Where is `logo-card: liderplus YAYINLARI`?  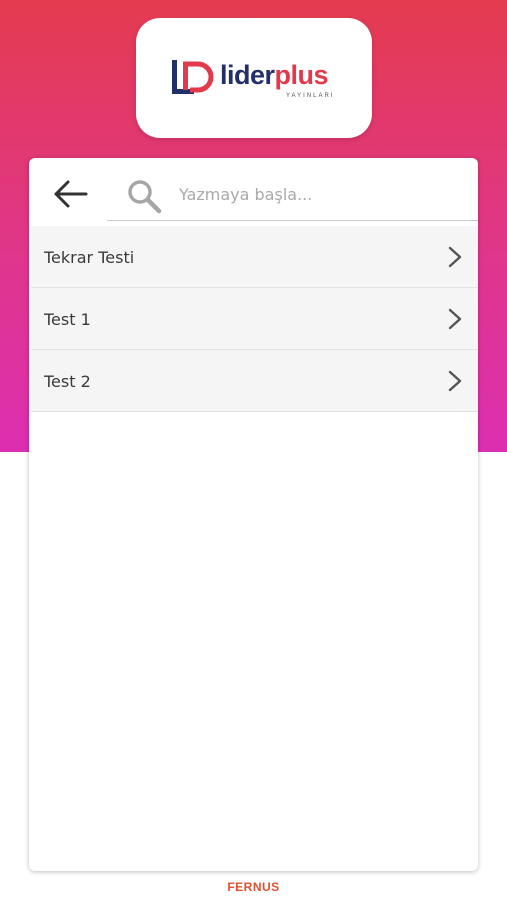
logo-card: liderplus YAYINLARI is located at coordinates (254, 78).